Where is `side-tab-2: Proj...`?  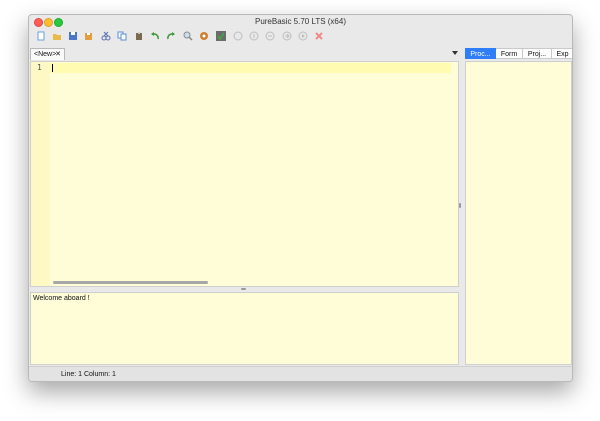
side-tab-2: Proj... is located at coordinates (537, 53).